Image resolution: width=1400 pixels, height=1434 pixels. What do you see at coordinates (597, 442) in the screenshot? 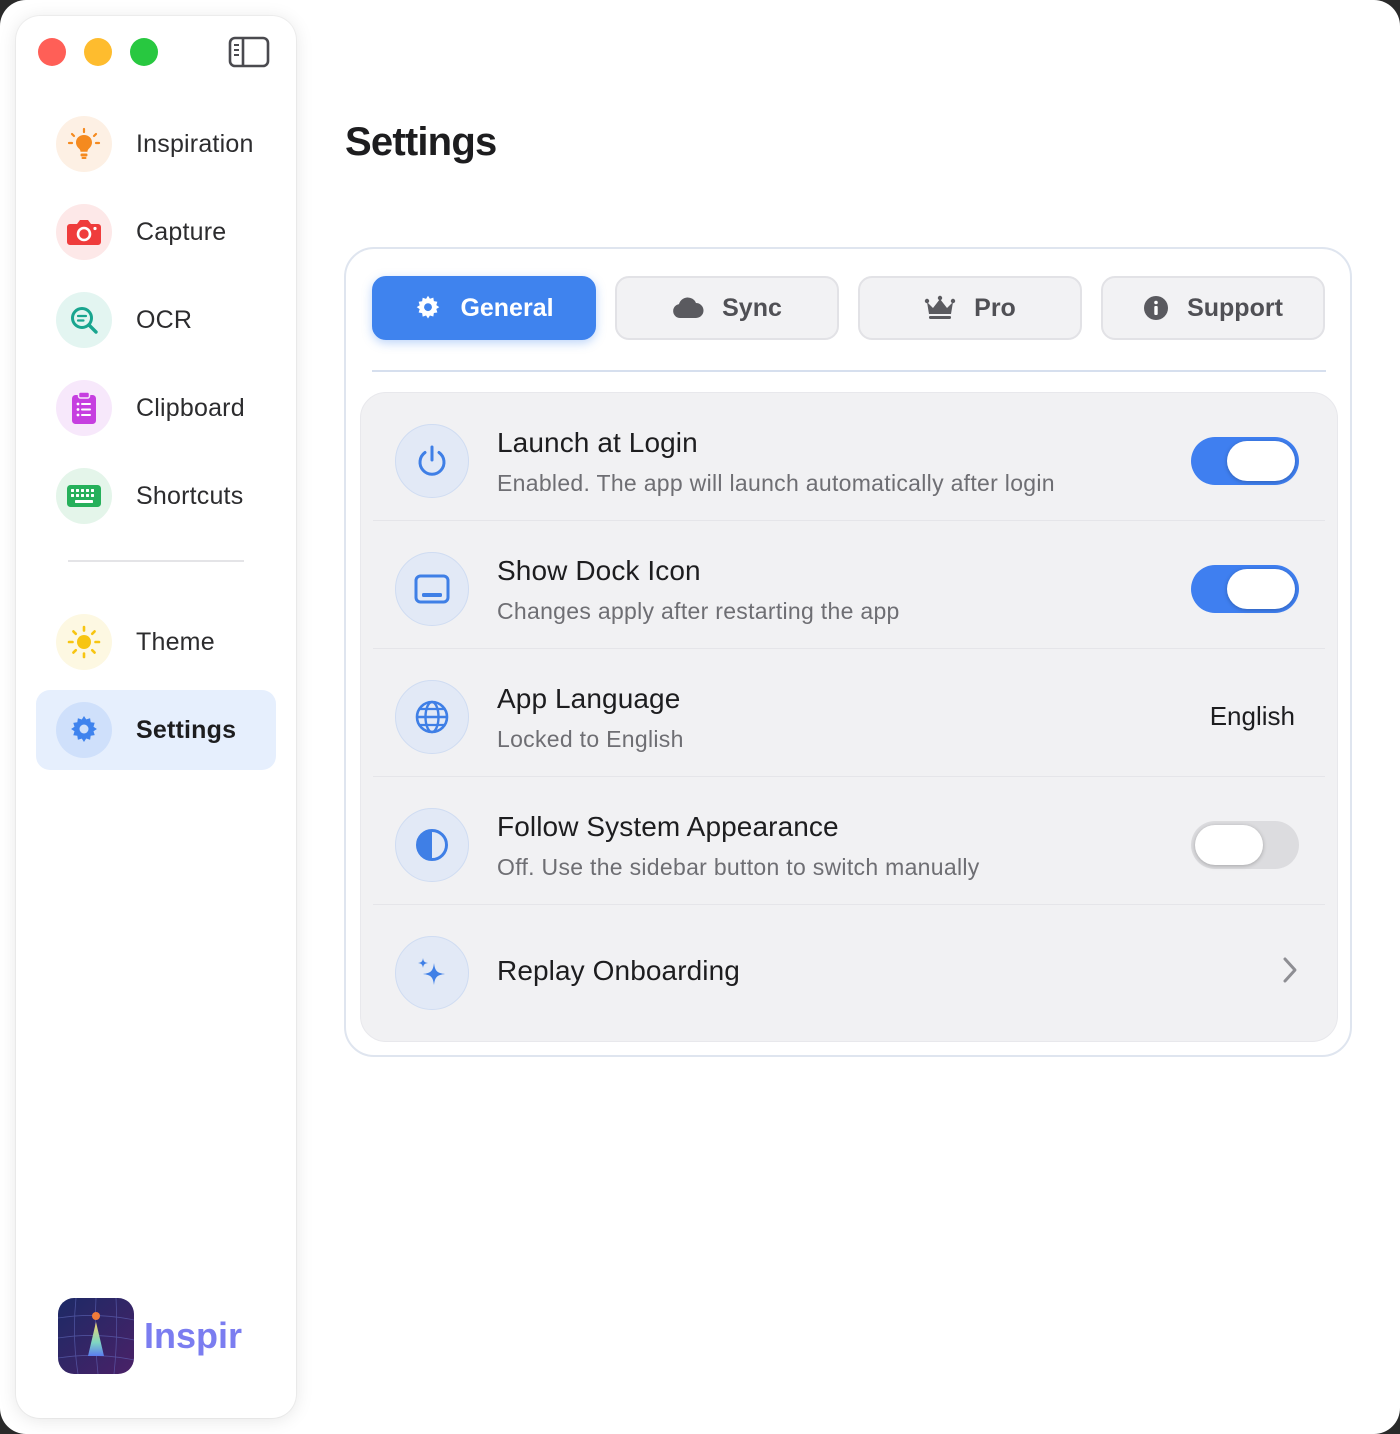
I see `setting-title: Launch at Login` at bounding box center [597, 442].